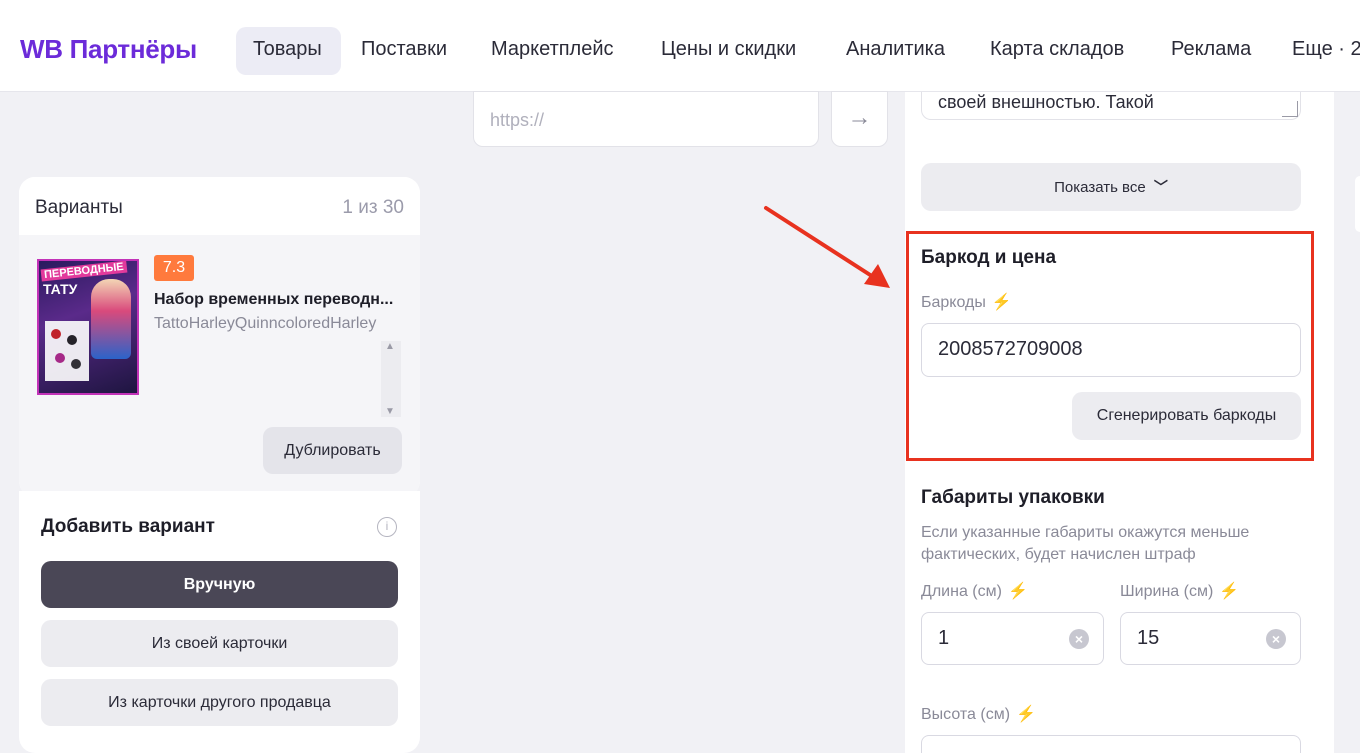  Describe the element at coordinates (978, 714) in the screenshot. I see `height-label: Высота (см) ⚡` at that location.